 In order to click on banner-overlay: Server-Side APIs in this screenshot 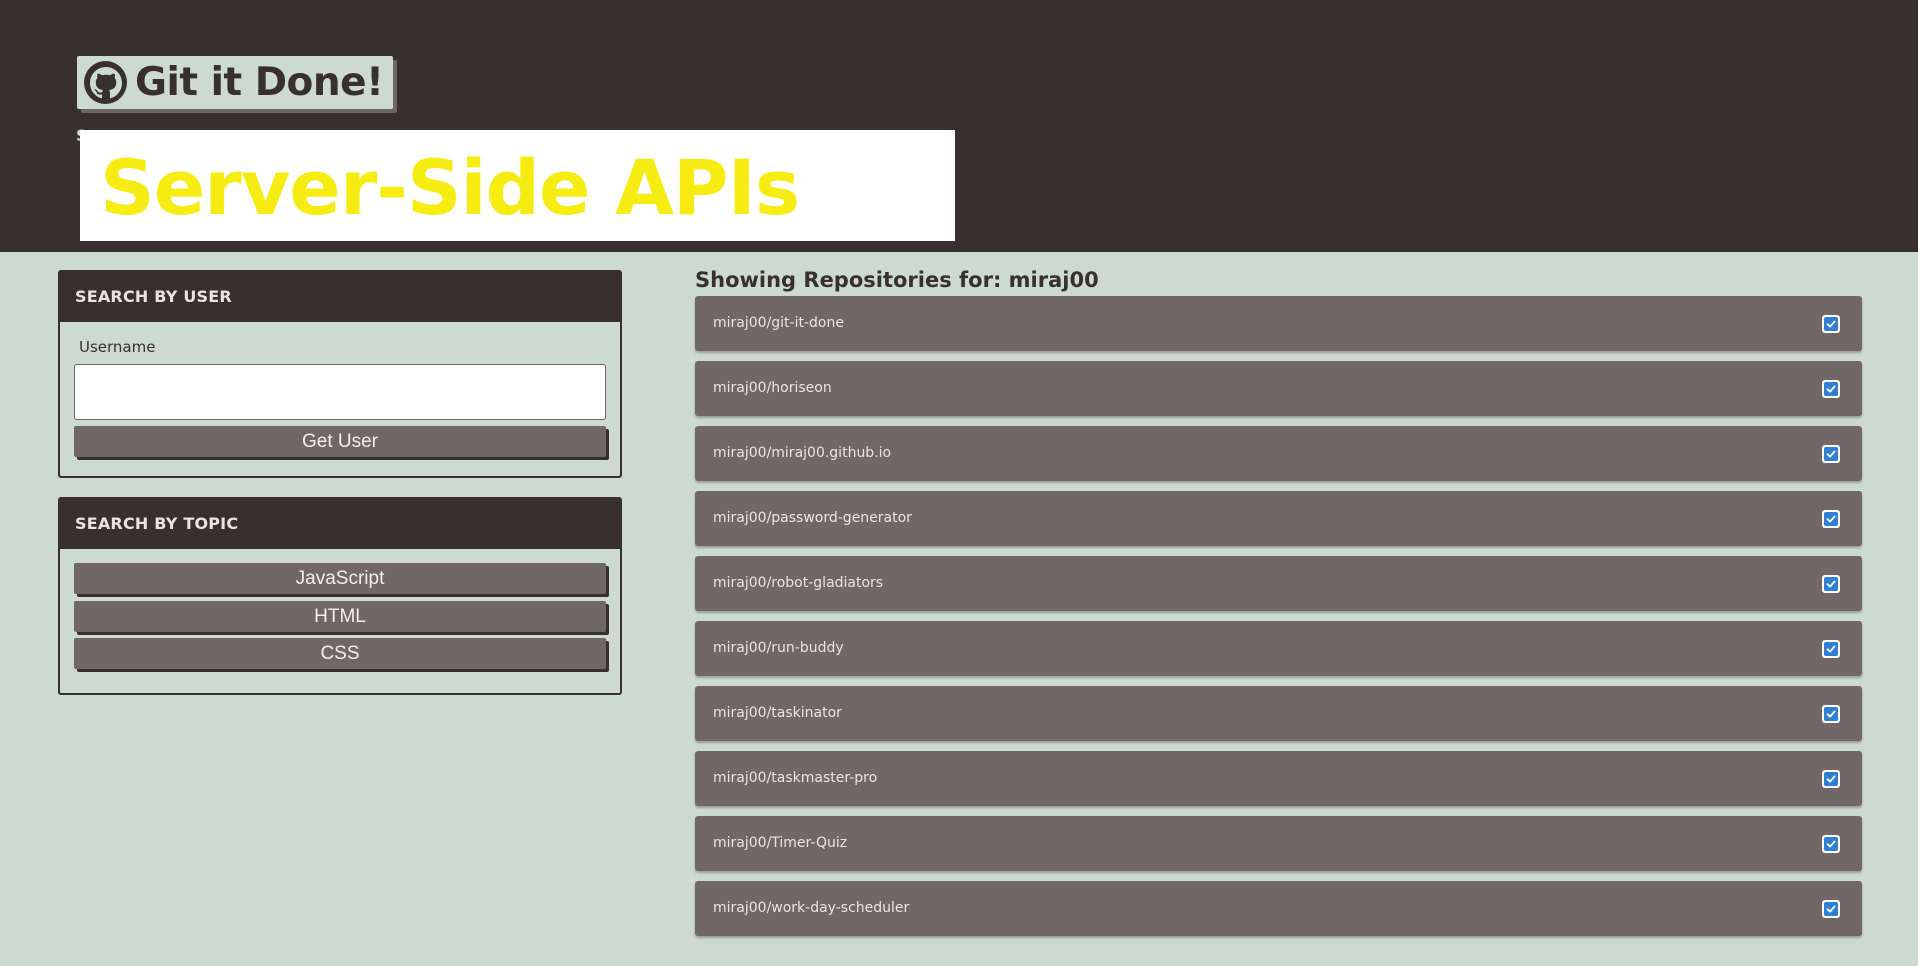, I will do `click(517, 185)`.